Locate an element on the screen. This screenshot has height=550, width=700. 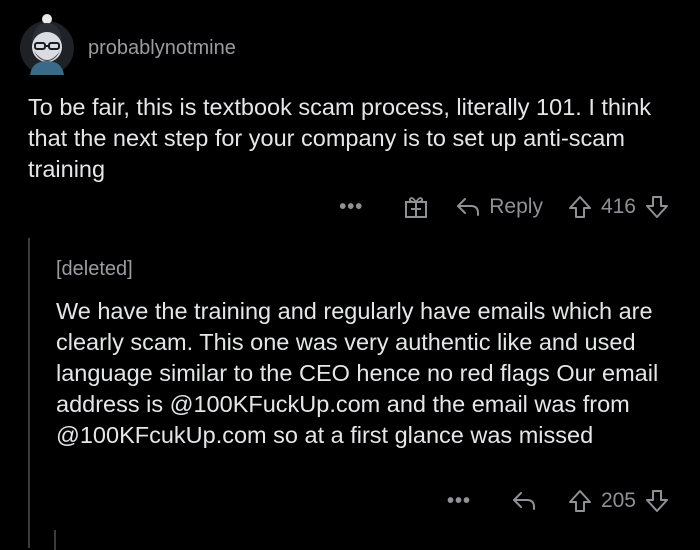
avatar-icon is located at coordinates (47, 44).